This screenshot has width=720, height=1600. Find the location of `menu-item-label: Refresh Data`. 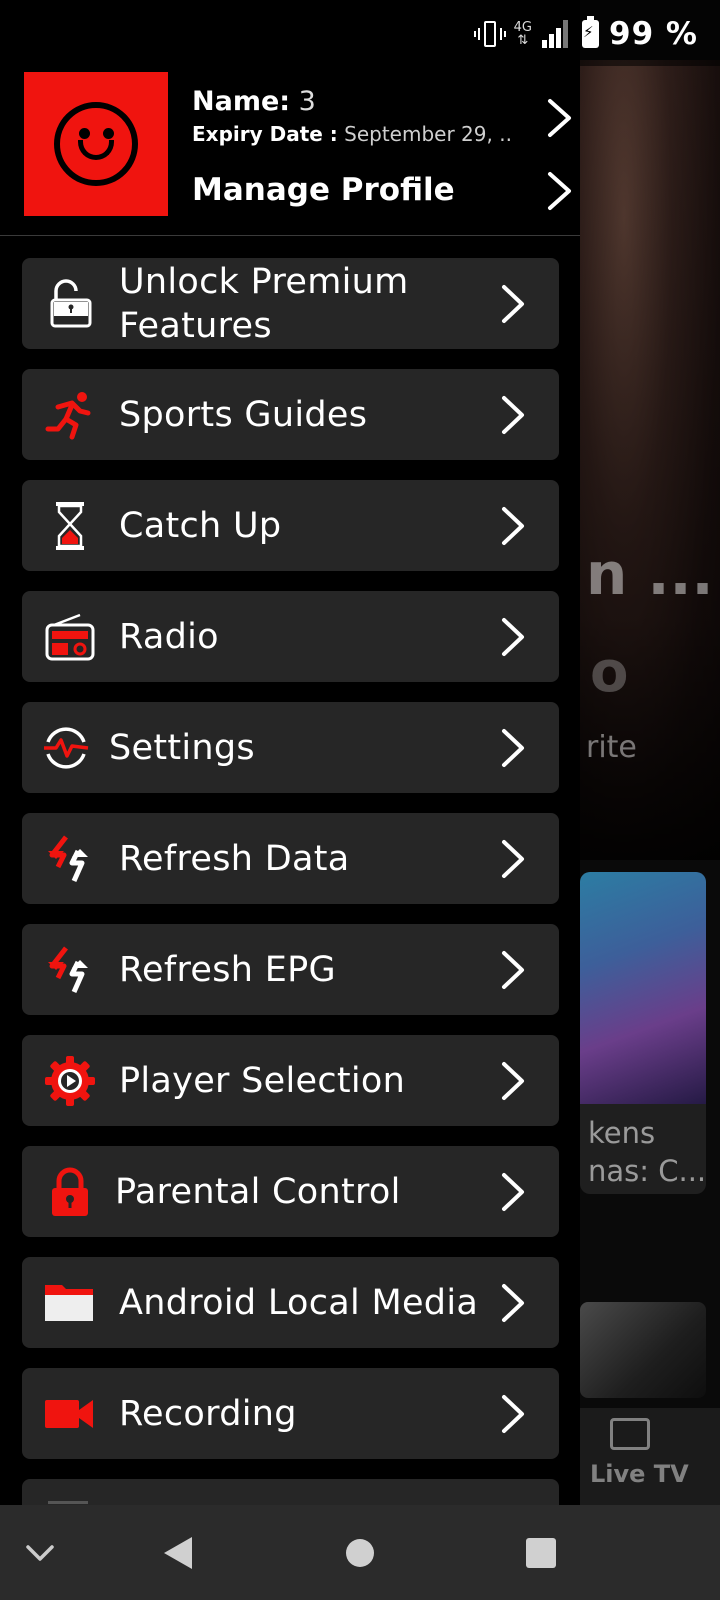

menu-item-label: Refresh Data is located at coordinates (234, 858).